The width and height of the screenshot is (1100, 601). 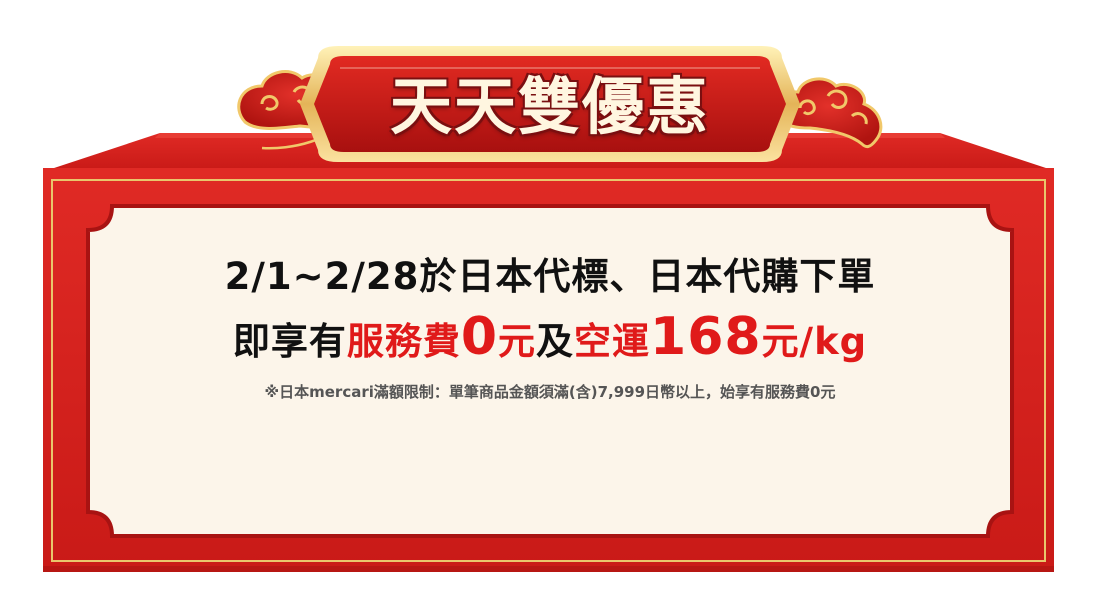 What do you see at coordinates (550, 276) in the screenshot?
I see `promo-date-line: 2/1~2/28於日本代標、日本代購下單` at bounding box center [550, 276].